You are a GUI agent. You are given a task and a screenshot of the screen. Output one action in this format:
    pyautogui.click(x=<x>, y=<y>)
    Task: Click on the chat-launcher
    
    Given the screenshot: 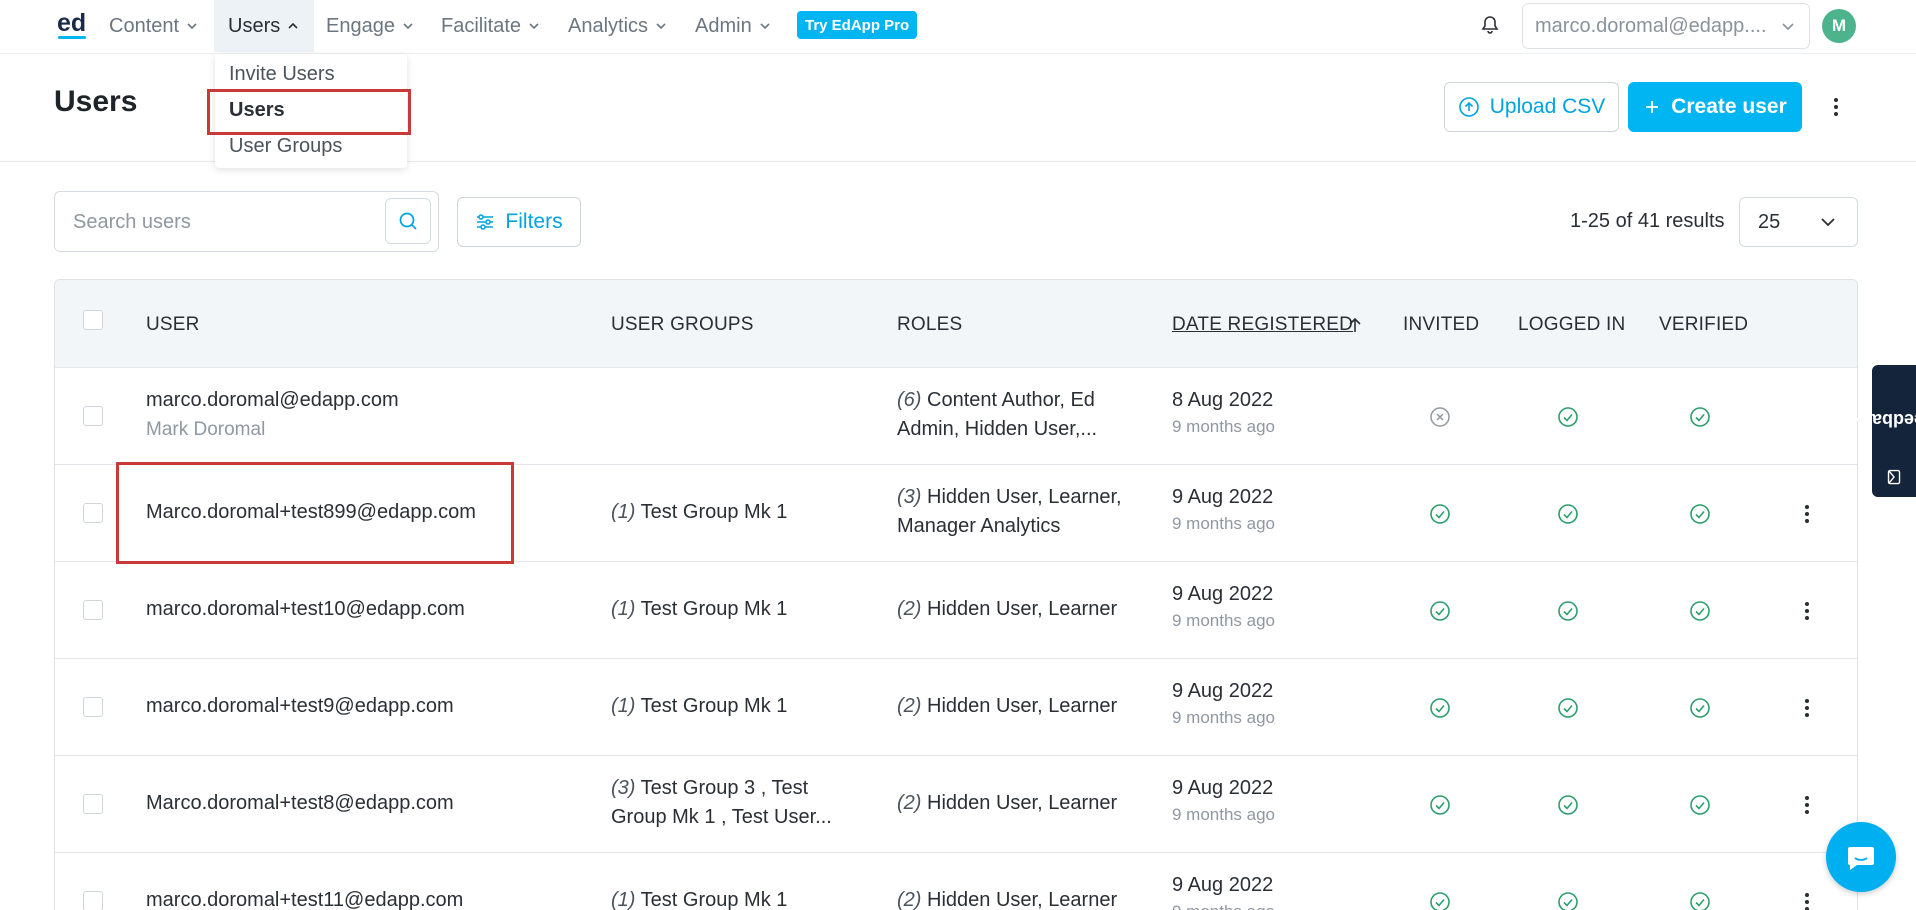 What is the action you would take?
    pyautogui.click(x=1861, y=857)
    